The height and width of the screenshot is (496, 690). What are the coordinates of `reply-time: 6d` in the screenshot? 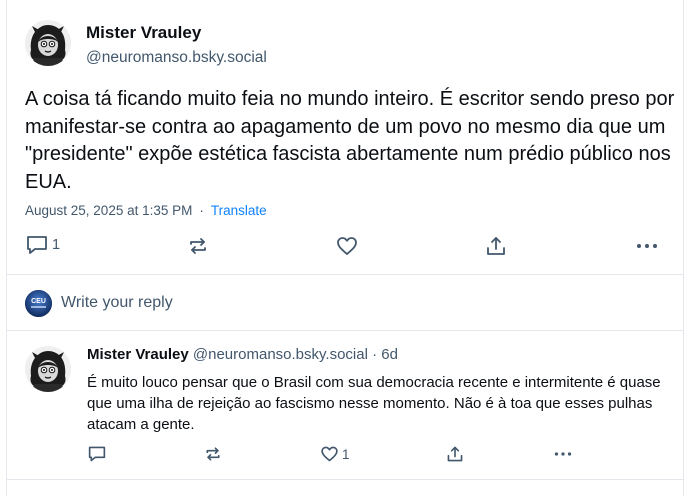 It's located at (389, 354).